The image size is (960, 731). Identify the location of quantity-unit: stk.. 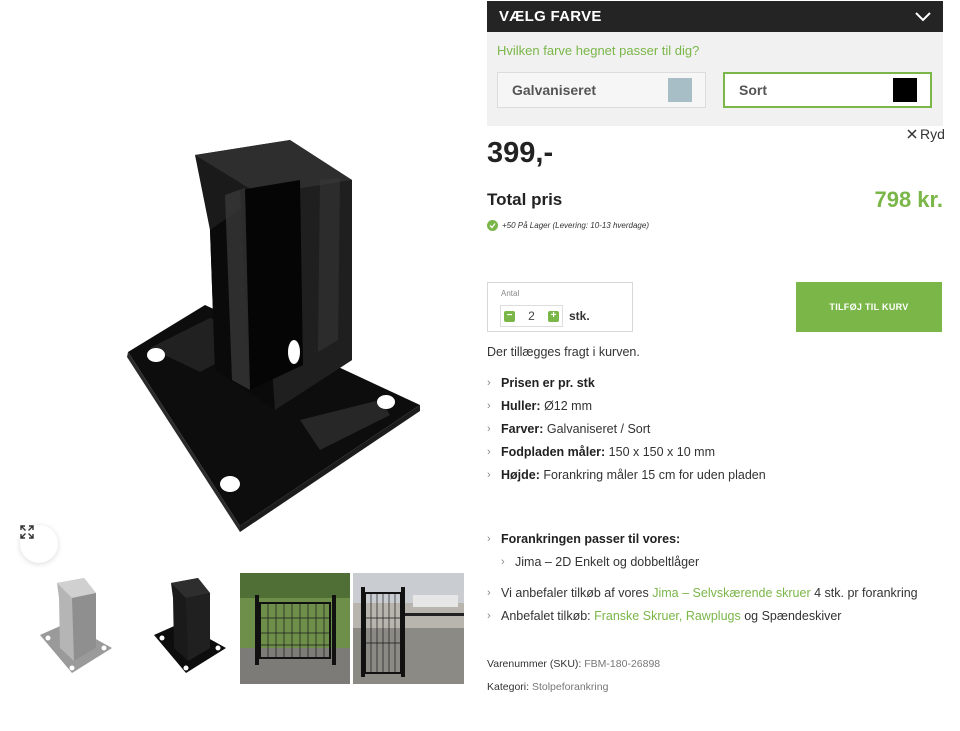
(579, 316).